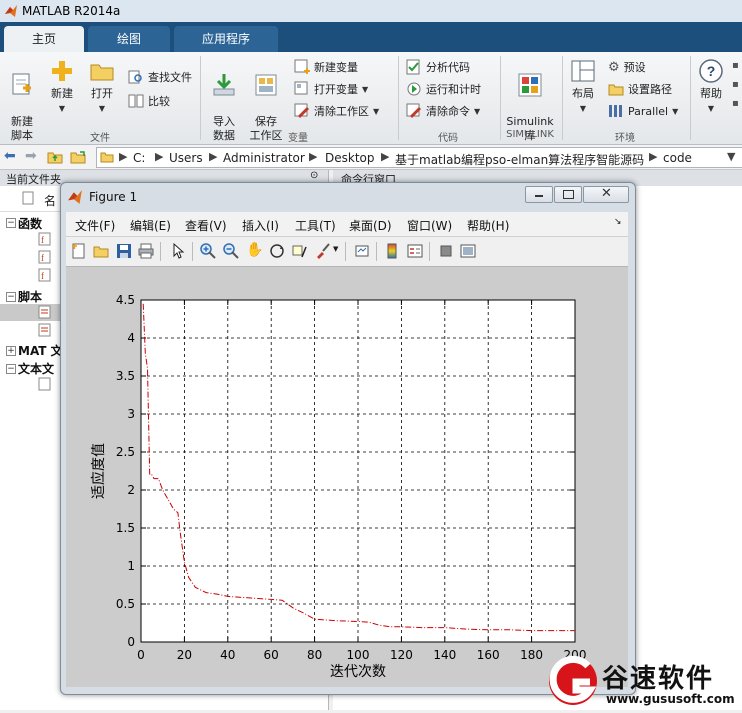 The width and height of the screenshot is (742, 713). What do you see at coordinates (208, 251) in the screenshot?
I see `zoom-in-icon` at bounding box center [208, 251].